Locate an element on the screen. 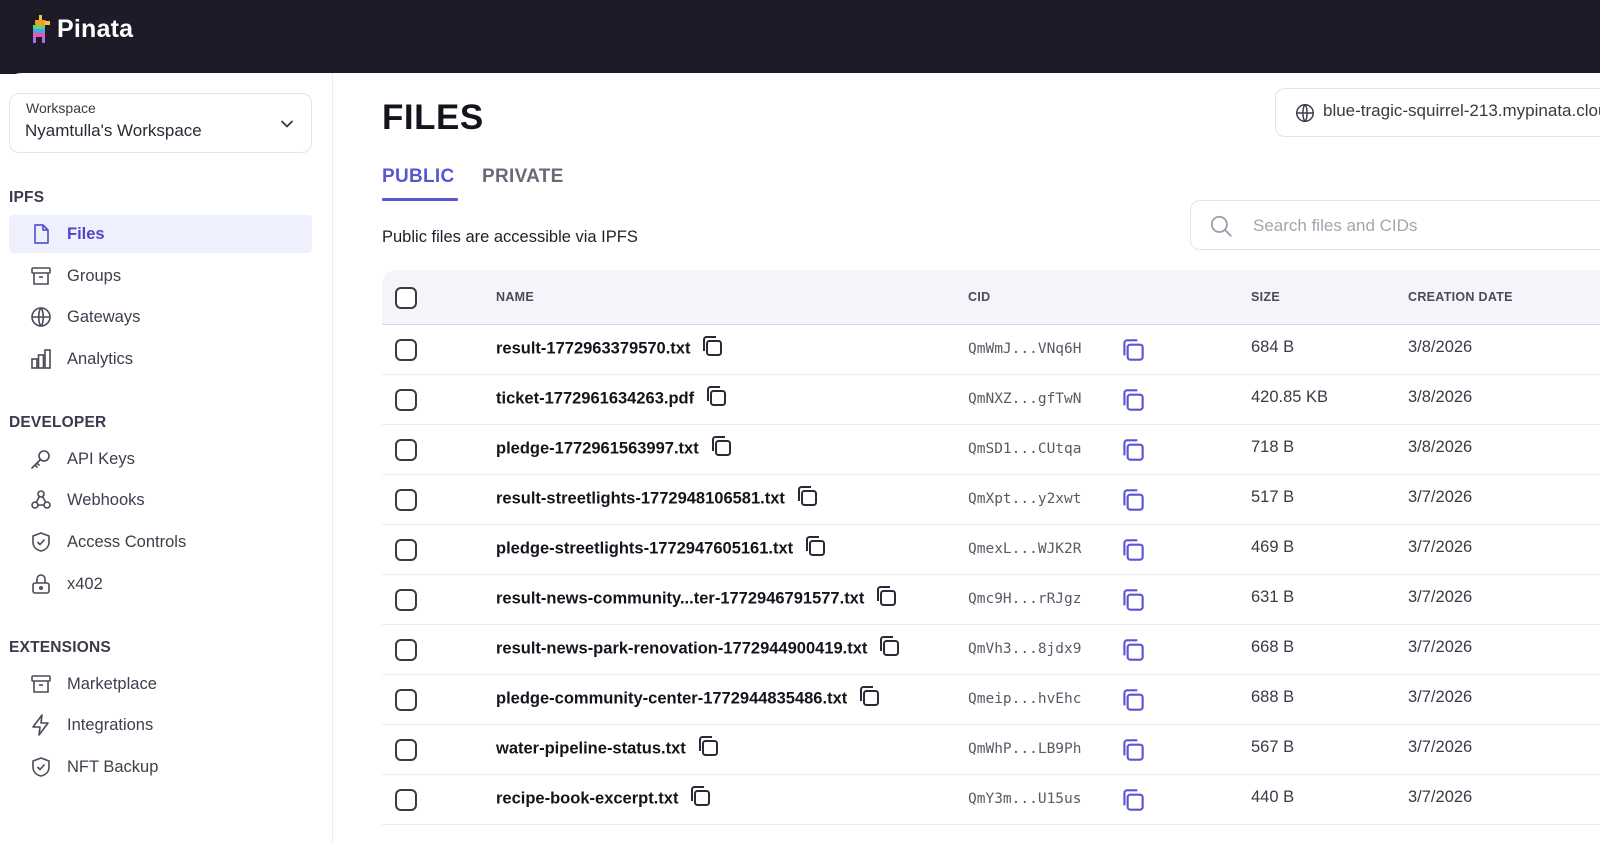 This screenshot has width=1600, height=843. sidebar-item-label: Gateways is located at coordinates (104, 316).